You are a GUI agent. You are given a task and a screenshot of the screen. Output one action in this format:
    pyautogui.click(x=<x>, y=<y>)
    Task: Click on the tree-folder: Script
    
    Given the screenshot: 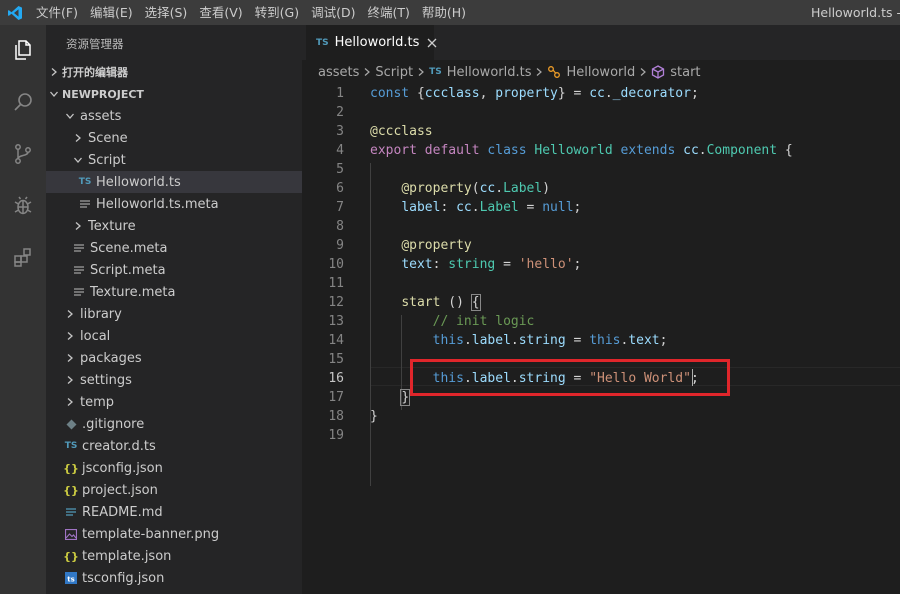 What is the action you would take?
    pyautogui.click(x=174, y=160)
    